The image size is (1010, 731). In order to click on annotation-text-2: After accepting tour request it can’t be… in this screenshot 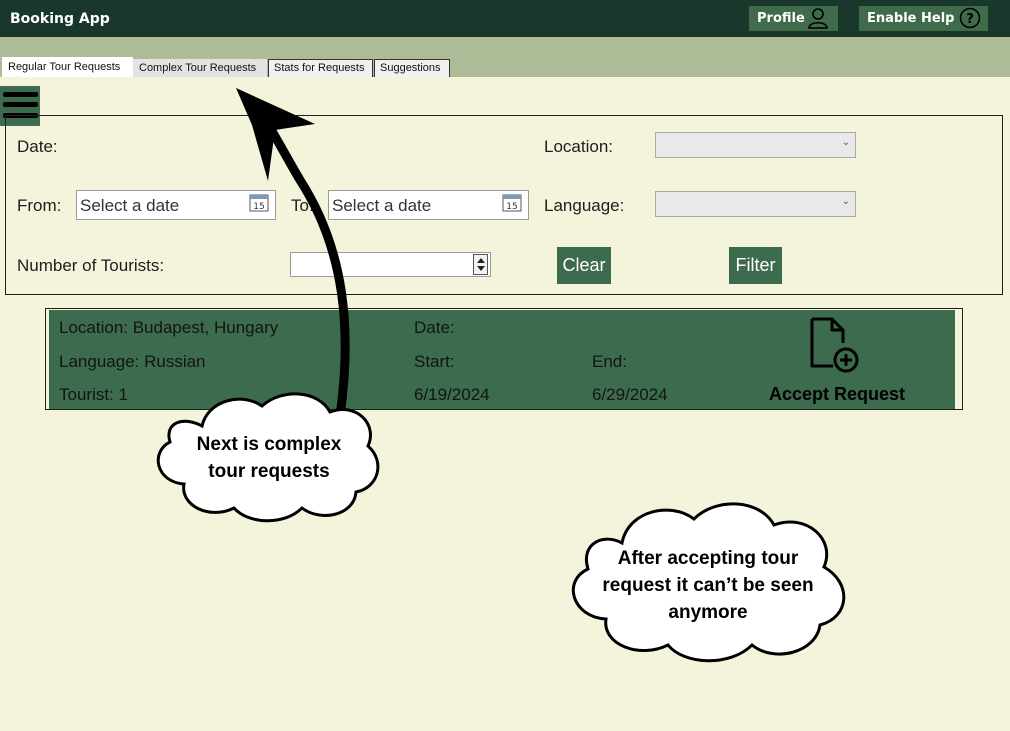, I will do `click(708, 585)`.